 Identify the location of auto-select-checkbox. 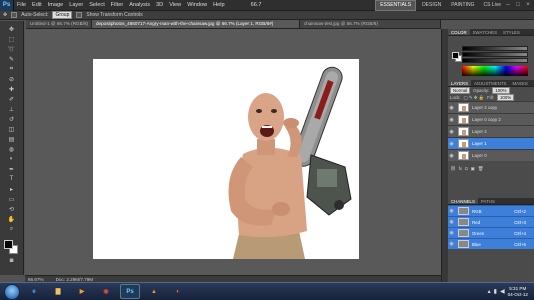
(14, 15).